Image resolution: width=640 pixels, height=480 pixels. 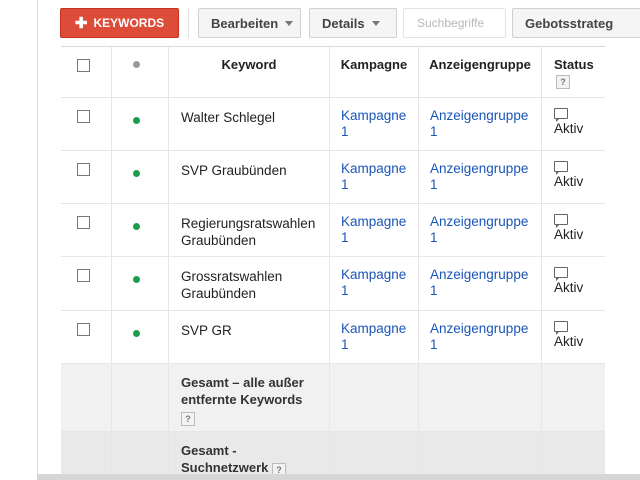 I want to click on details-dropdown-button: Details, so click(x=353, y=23).